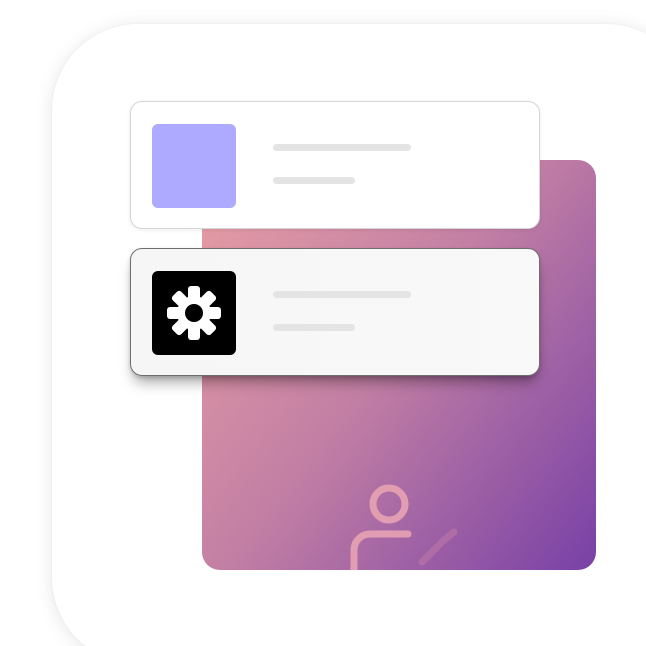 This screenshot has height=646, width=646. What do you see at coordinates (335, 312) in the screenshot?
I see `list-card-2-settings` at bounding box center [335, 312].